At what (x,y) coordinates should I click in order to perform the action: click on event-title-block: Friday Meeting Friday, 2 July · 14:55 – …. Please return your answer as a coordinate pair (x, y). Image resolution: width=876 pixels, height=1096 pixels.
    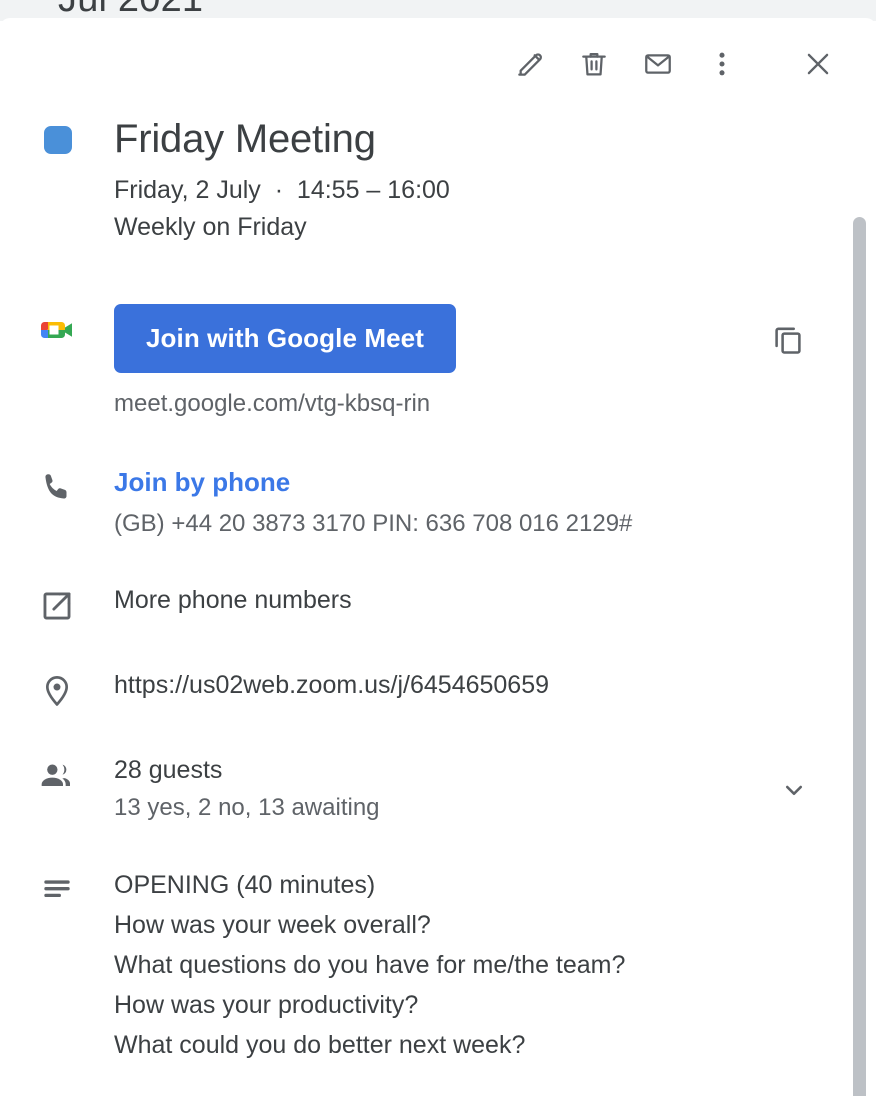
    Looking at the image, I should click on (282, 180).